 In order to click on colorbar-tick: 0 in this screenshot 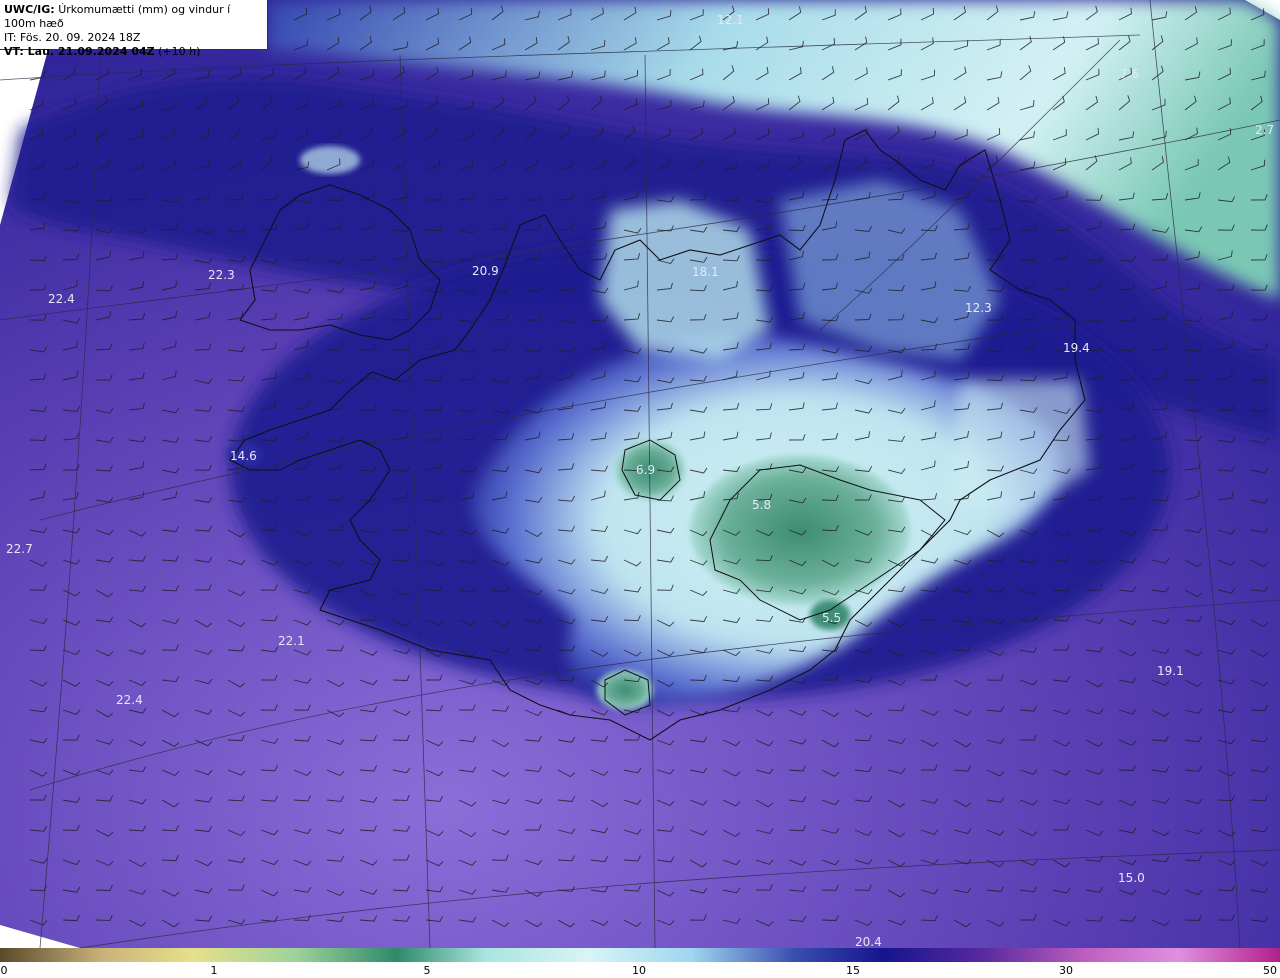, I will do `click(4, 970)`.